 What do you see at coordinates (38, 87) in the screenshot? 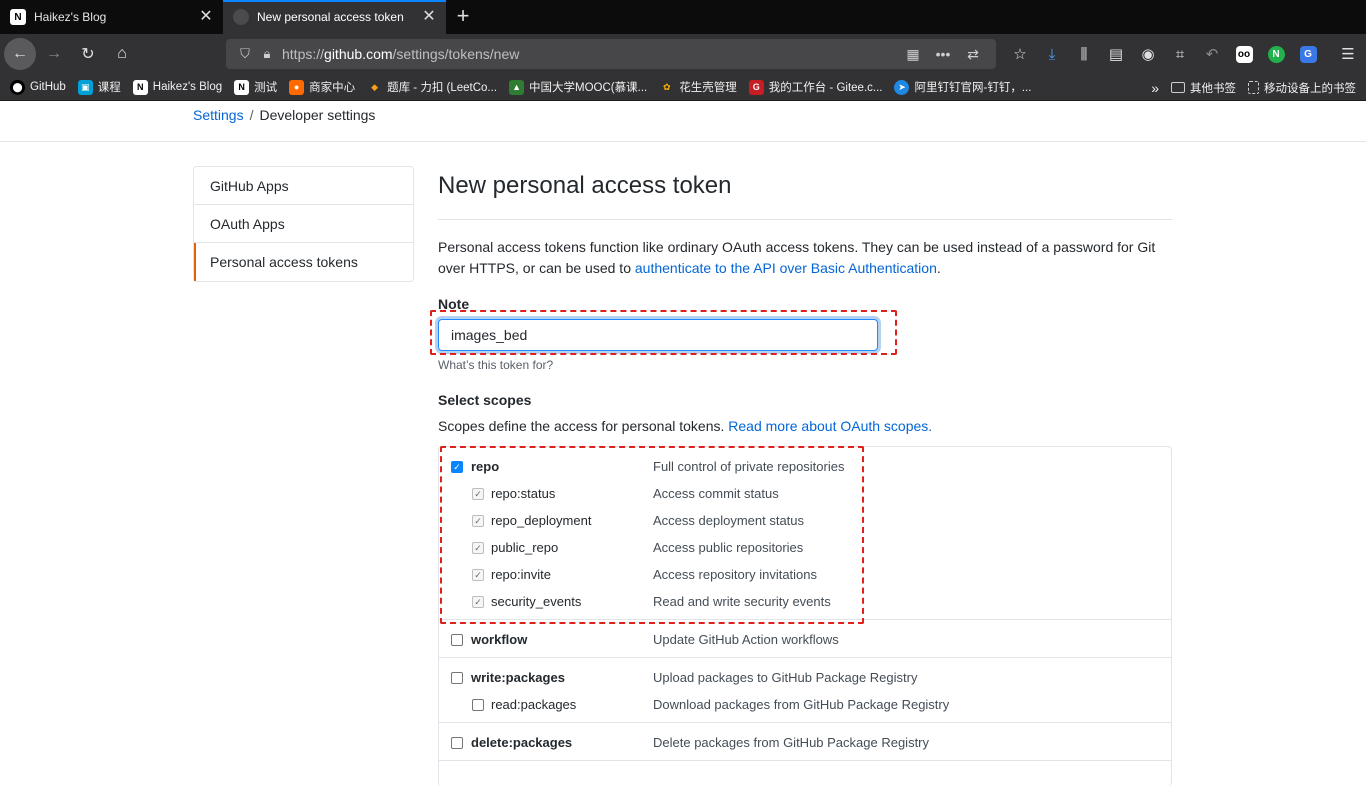
I see `bookmark-github: ⬤ GitHub` at bounding box center [38, 87].